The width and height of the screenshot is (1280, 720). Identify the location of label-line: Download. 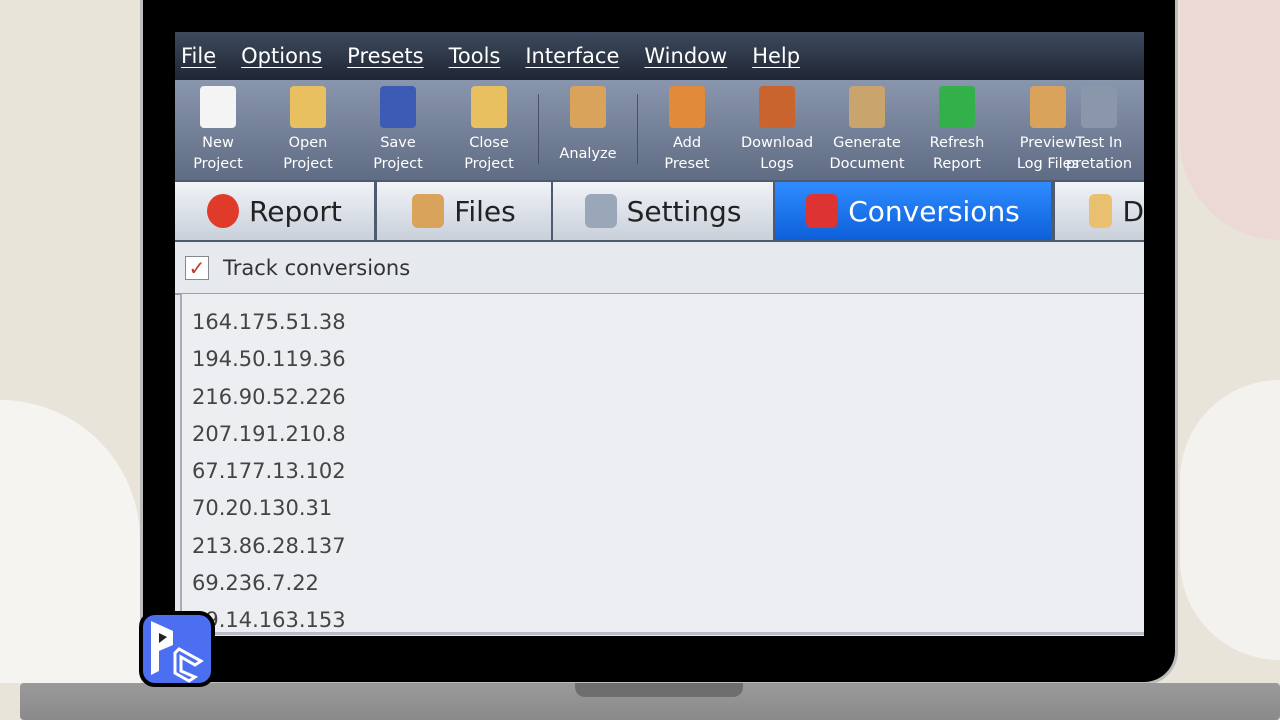
(777, 143).